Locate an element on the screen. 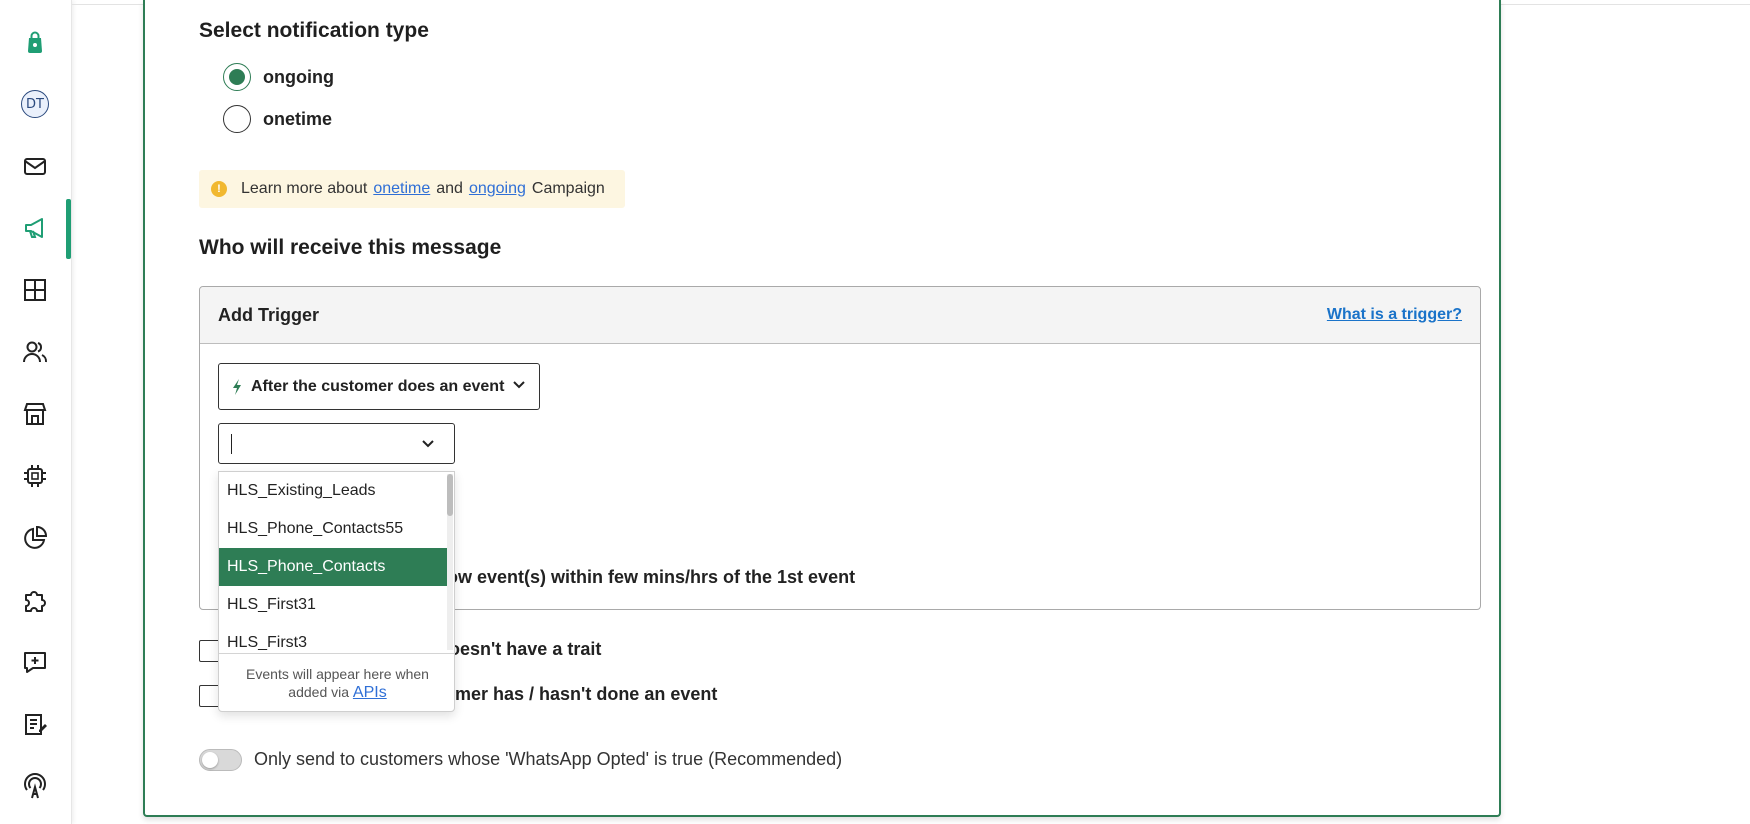  list-item: HLS_Existing_Leads is located at coordinates (333, 491).